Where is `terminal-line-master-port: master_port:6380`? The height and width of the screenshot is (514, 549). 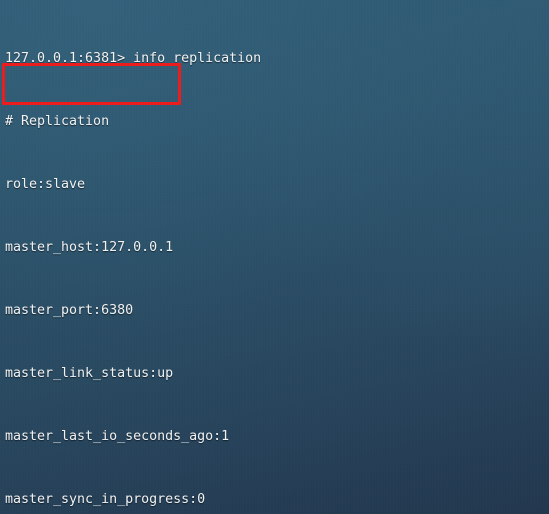
terminal-line-master-port: master_port:6380 is located at coordinates (69, 310).